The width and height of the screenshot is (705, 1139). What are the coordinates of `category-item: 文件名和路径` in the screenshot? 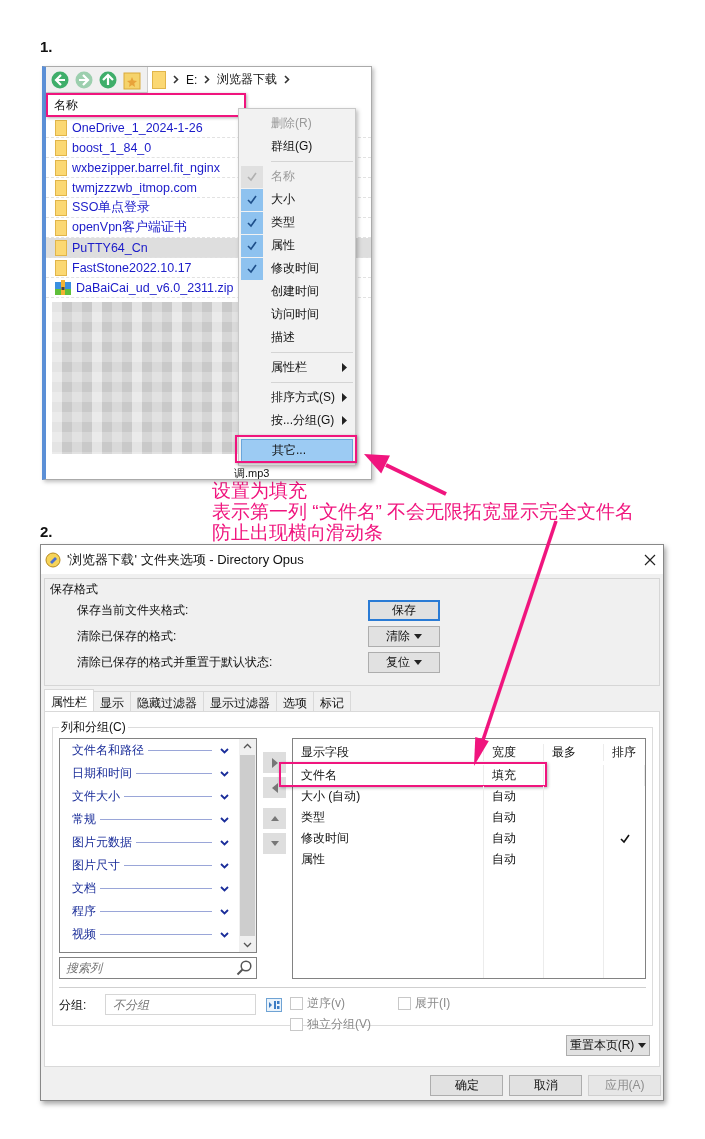 It's located at (150, 750).